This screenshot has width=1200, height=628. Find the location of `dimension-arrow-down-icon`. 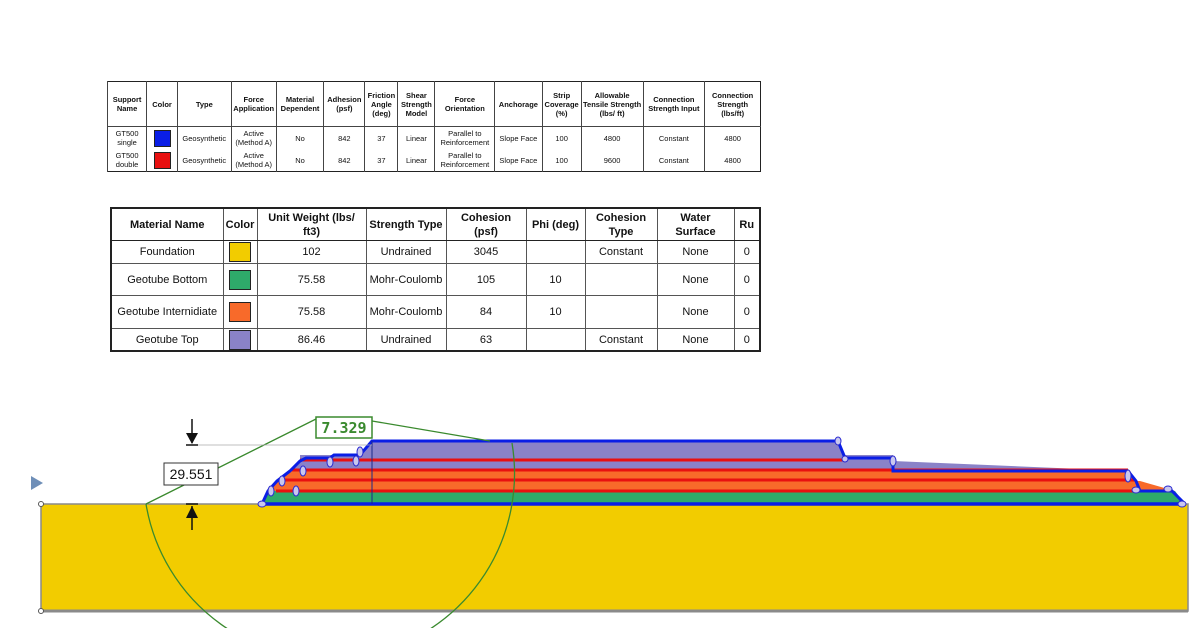

dimension-arrow-down-icon is located at coordinates (192, 438).